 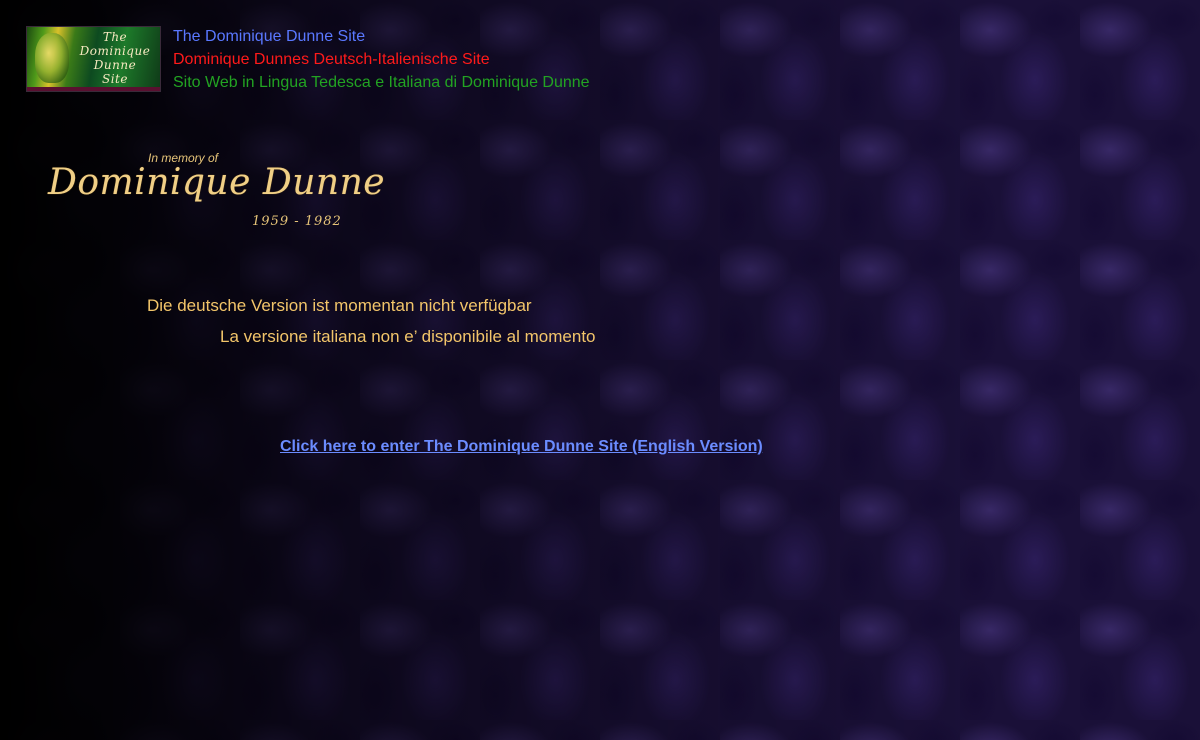 What do you see at coordinates (297, 221) in the screenshot?
I see `memorial-years: 1959 - 1982` at bounding box center [297, 221].